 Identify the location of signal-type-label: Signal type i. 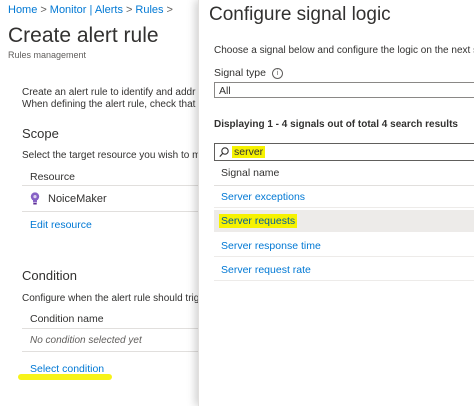
(248, 73).